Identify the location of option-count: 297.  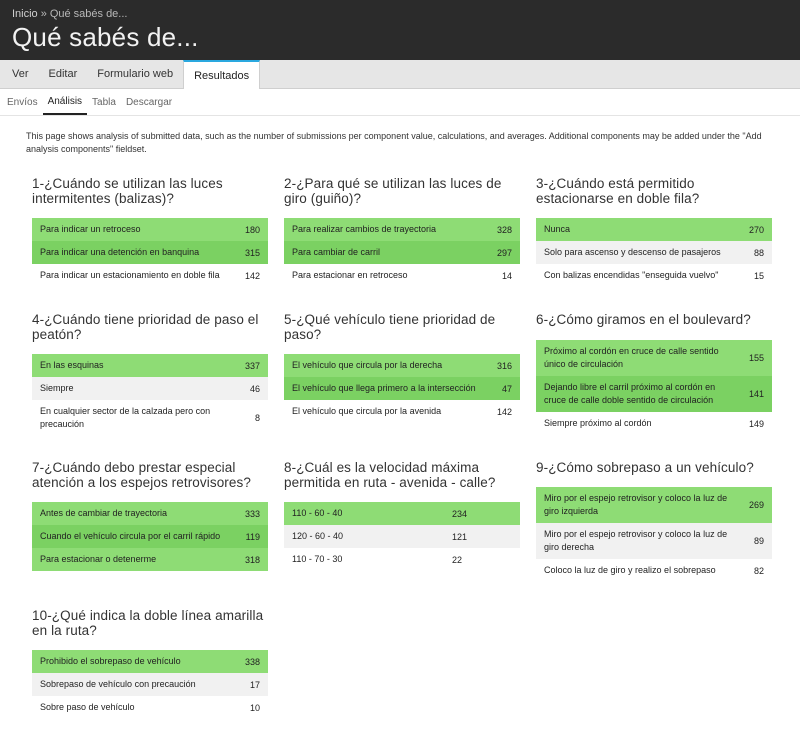
(504, 252).